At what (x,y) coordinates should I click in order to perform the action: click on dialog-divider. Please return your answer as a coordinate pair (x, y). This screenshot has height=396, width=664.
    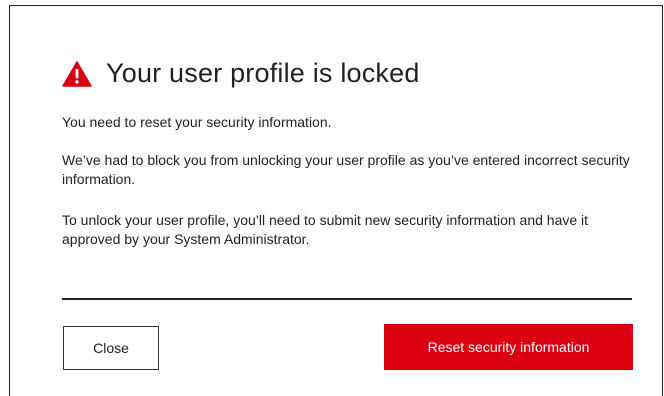
    Looking at the image, I should click on (347, 299).